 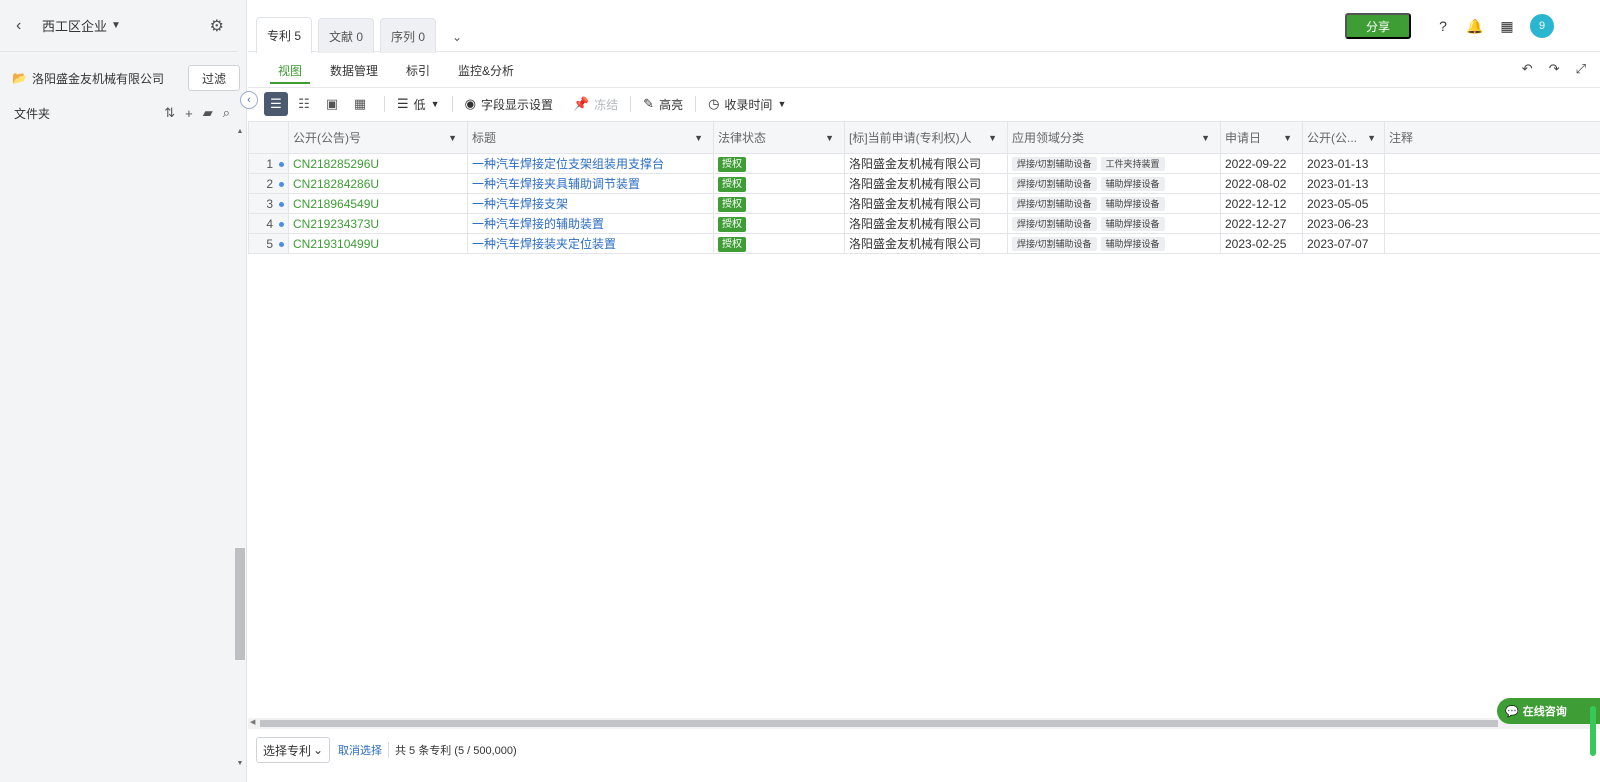 What do you see at coordinates (293, 750) in the screenshot?
I see `select-patents-dropdown: 选择专利 ⌄` at bounding box center [293, 750].